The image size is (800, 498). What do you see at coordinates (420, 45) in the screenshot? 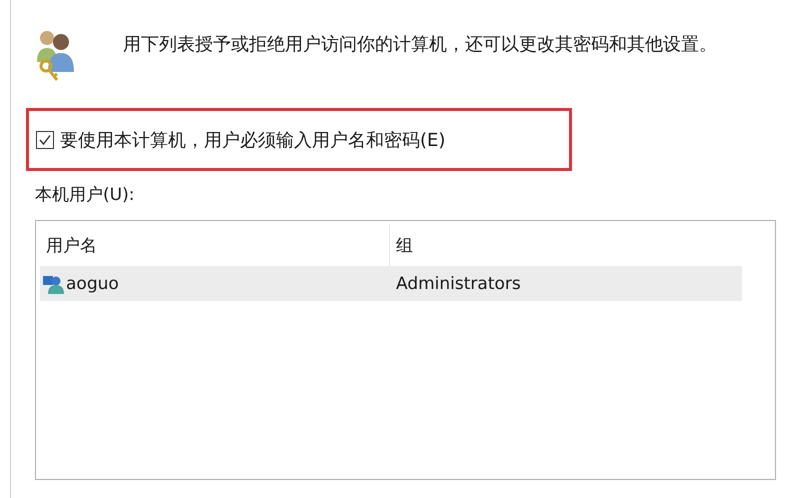
I see `description-text: 用下列表授予或拒绝用户访问你的计算机，还可以更改其密码和其他设置。` at bounding box center [420, 45].